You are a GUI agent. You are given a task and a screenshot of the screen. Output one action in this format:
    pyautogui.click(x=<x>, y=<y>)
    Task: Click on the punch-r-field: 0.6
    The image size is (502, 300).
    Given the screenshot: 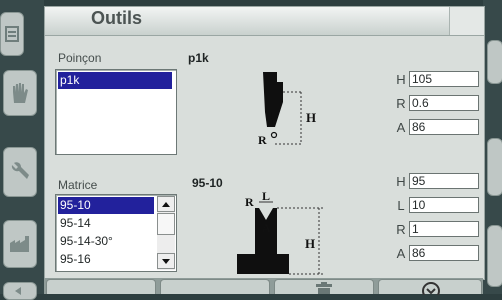 What is the action you would take?
    pyautogui.click(x=444, y=103)
    